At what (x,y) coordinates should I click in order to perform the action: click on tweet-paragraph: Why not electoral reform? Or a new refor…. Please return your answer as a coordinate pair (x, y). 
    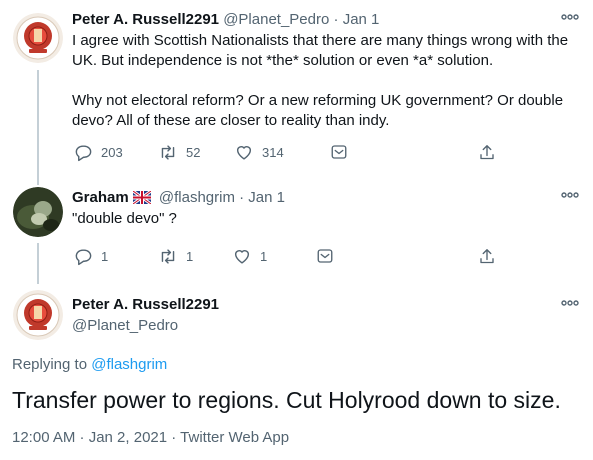
    Looking at the image, I should click on (318, 110).